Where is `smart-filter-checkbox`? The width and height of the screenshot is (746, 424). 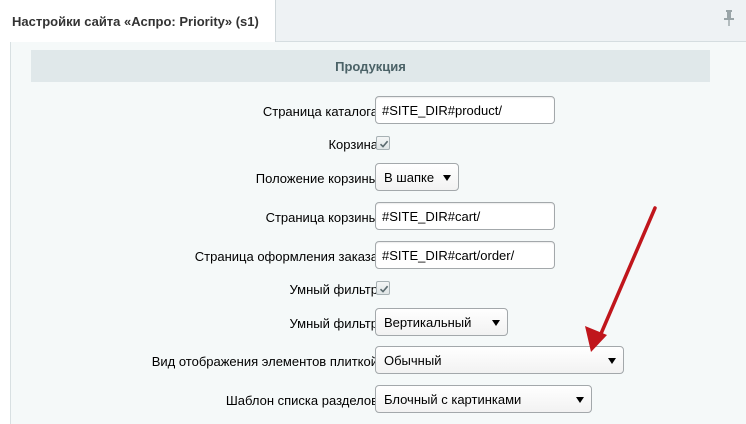
smart-filter-checkbox is located at coordinates (383, 288).